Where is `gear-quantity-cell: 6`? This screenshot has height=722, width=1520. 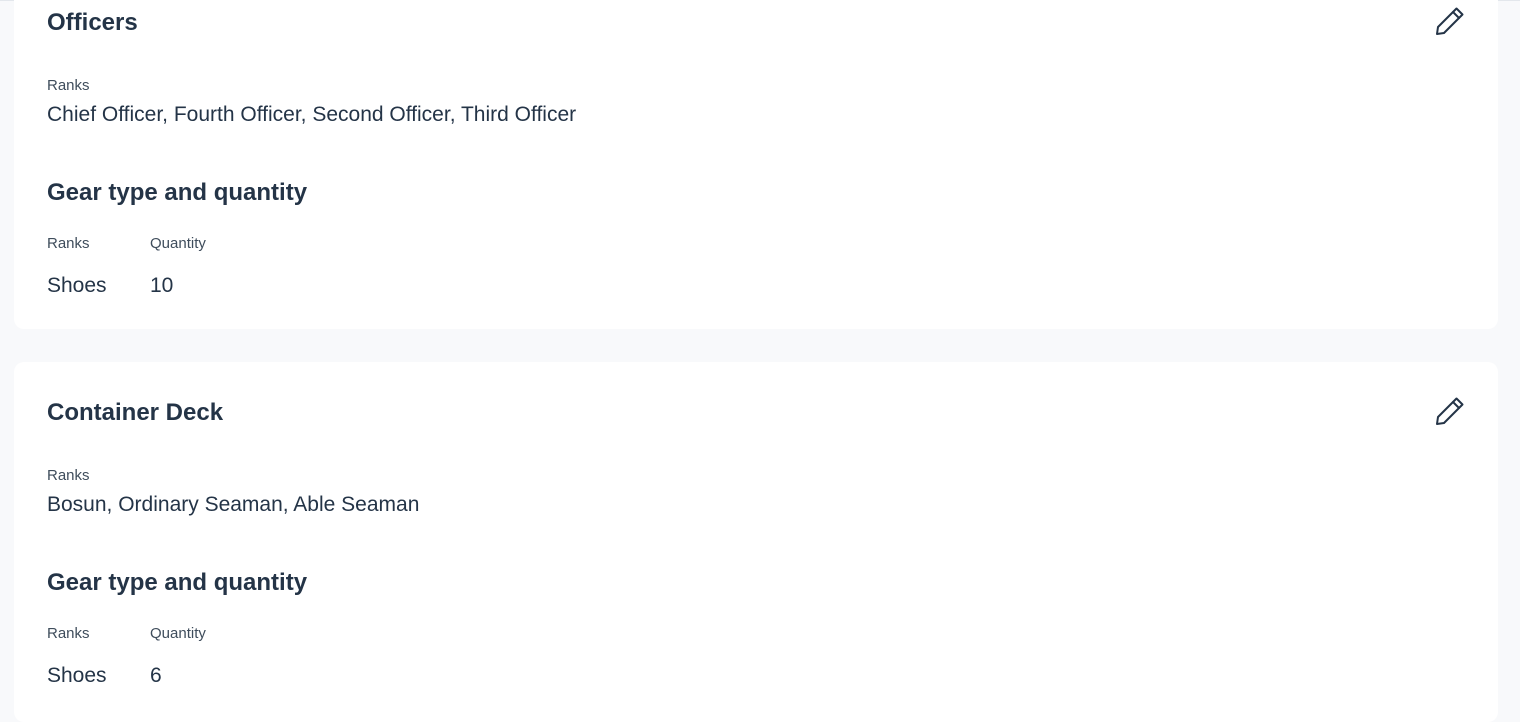
gear-quantity-cell: 6 is located at coordinates (156, 675).